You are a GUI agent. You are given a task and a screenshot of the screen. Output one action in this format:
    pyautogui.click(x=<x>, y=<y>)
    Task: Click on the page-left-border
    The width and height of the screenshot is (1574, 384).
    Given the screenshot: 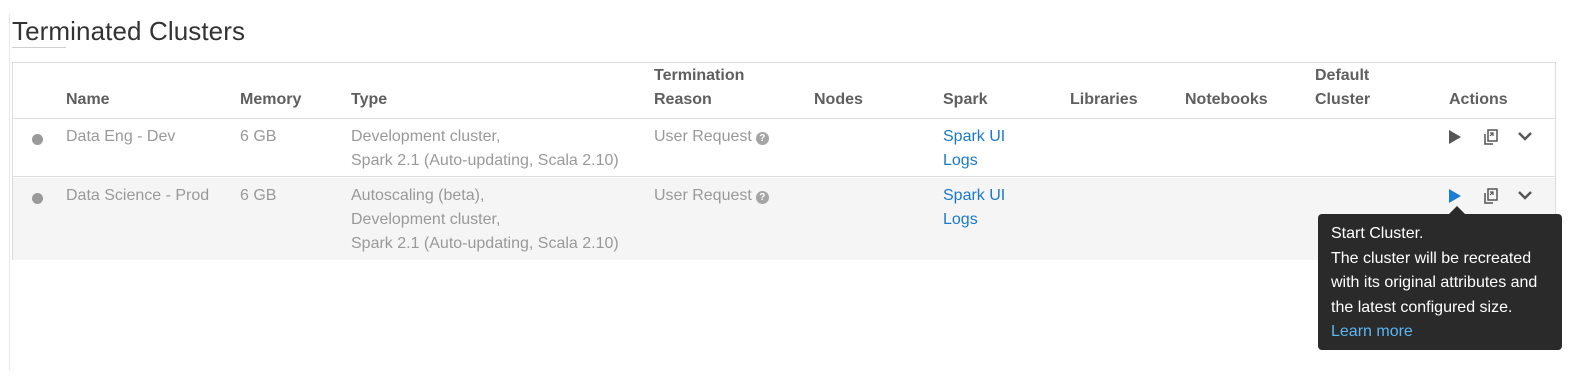 What is the action you would take?
    pyautogui.click(x=9, y=192)
    